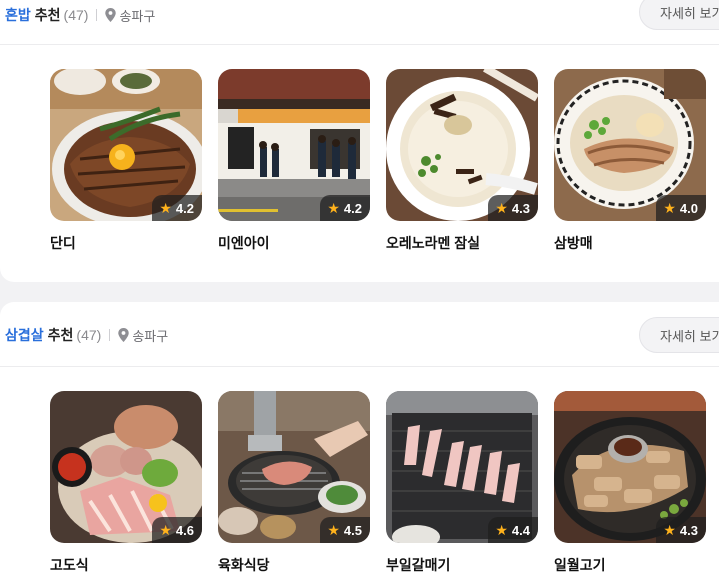 The image size is (719, 586). I want to click on section-title: 혼밥 추천 (47) 송파구, so click(80, 15).